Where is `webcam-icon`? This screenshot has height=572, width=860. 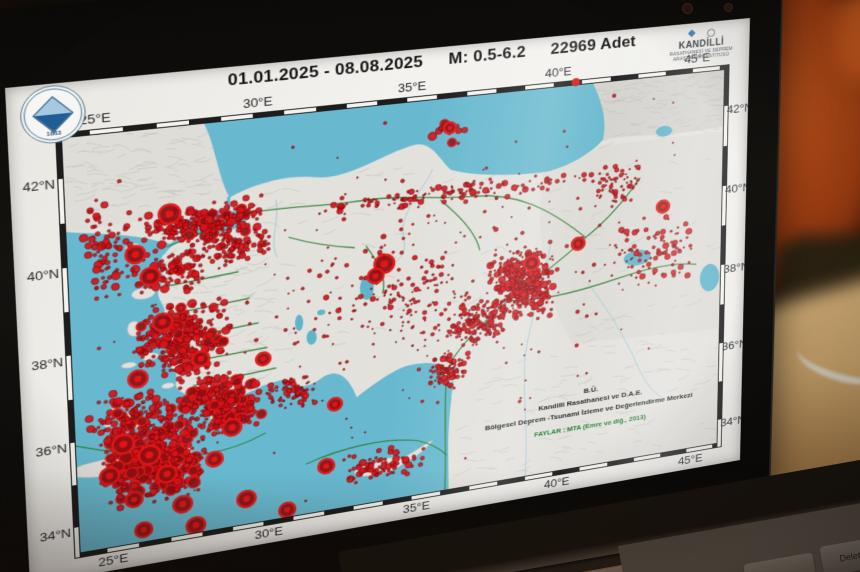 webcam-icon is located at coordinates (687, 8).